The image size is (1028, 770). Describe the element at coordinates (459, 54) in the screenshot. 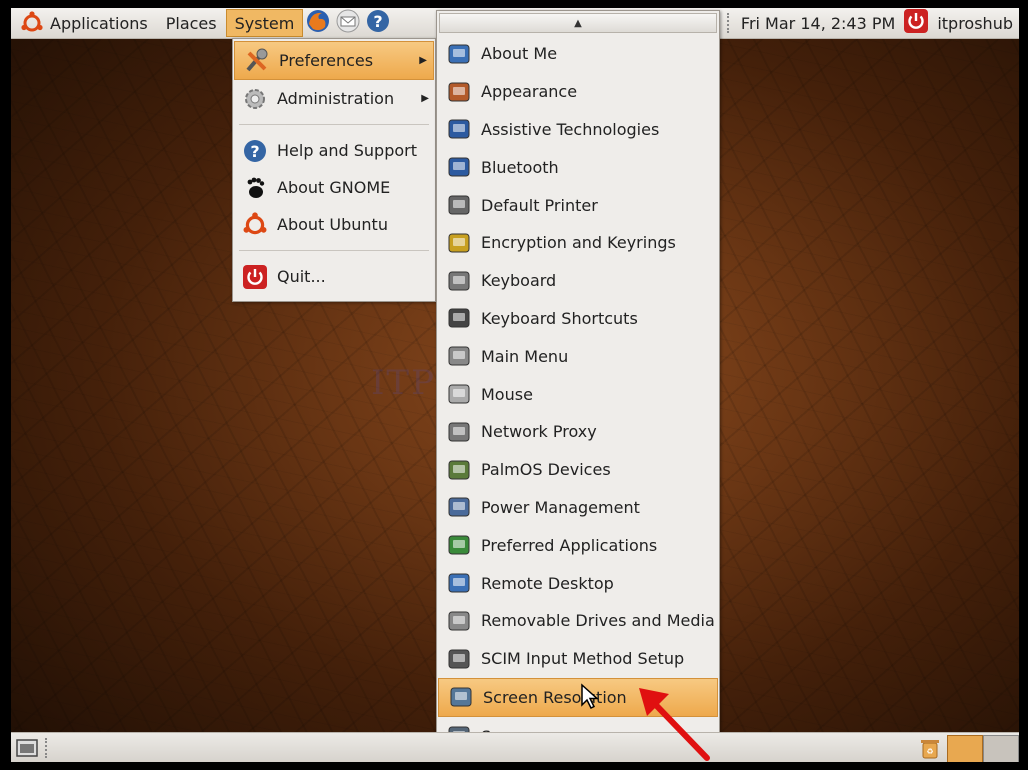

I see `user-icon` at that location.